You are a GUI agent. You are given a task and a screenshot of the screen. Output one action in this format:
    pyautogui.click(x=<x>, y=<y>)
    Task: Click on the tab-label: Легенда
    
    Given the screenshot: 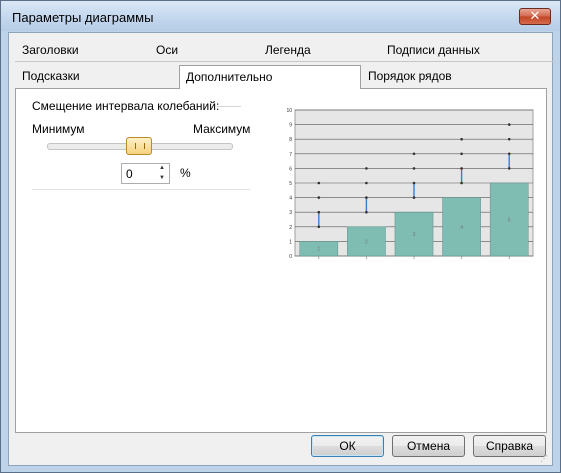 What is the action you would take?
    pyautogui.click(x=288, y=50)
    